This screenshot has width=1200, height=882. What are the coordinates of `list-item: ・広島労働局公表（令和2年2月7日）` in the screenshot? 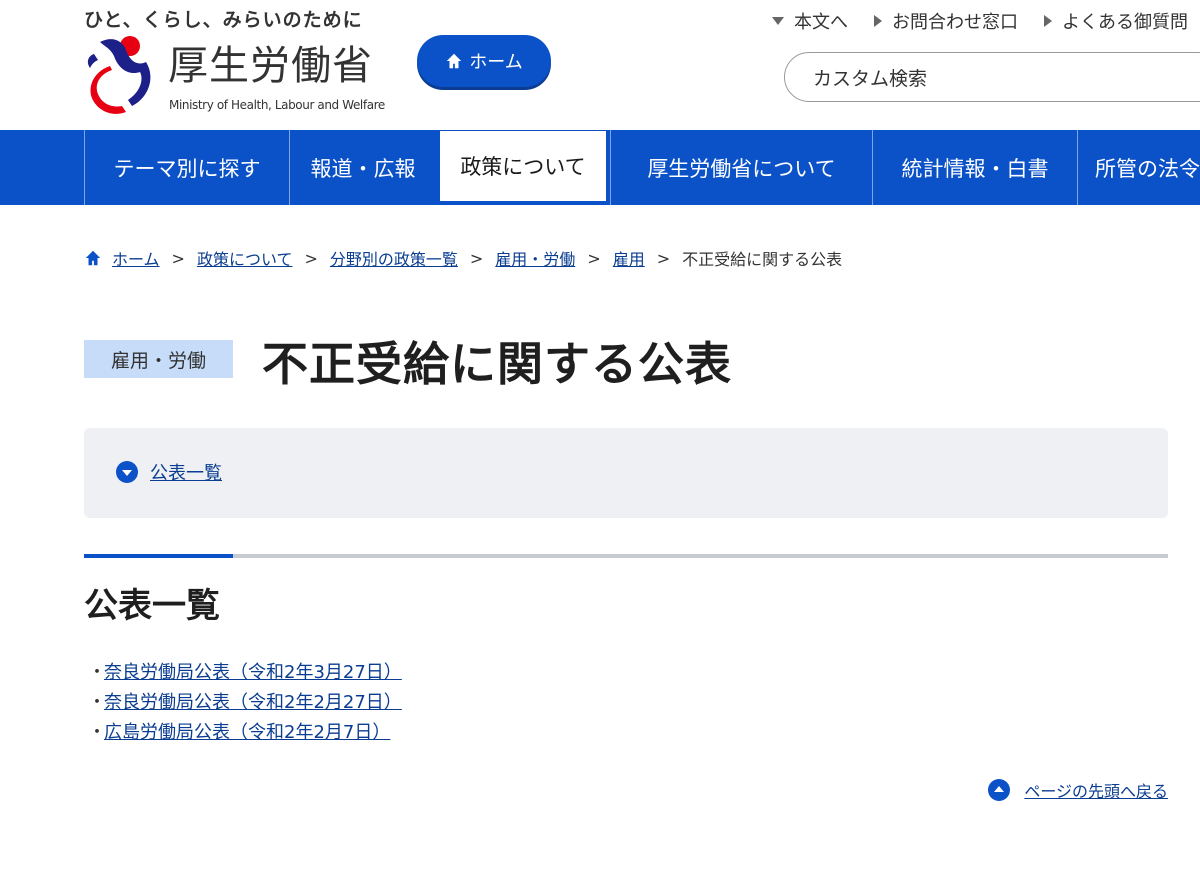 It's located at (245, 733).